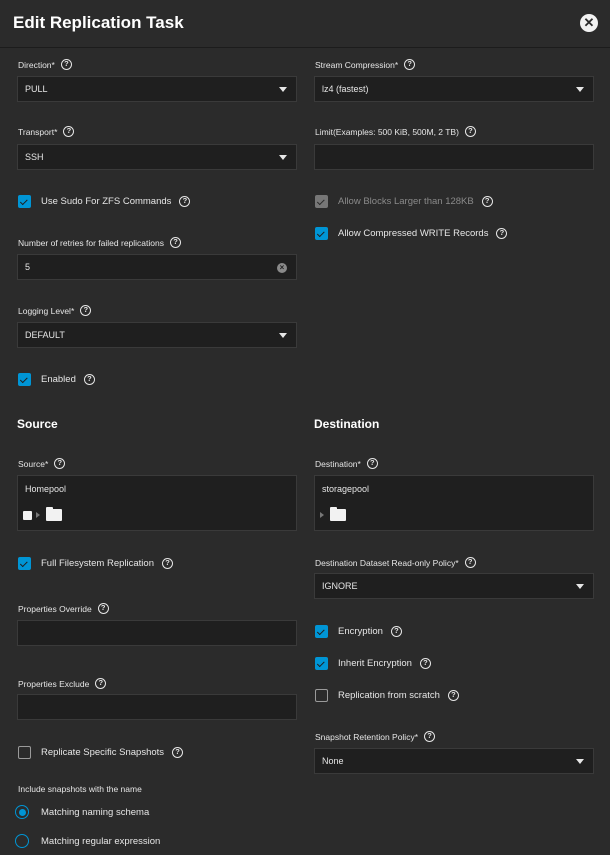  I want to click on specific-snapshots-checkbox: Replicate Specific Snapshots ?, so click(101, 752).